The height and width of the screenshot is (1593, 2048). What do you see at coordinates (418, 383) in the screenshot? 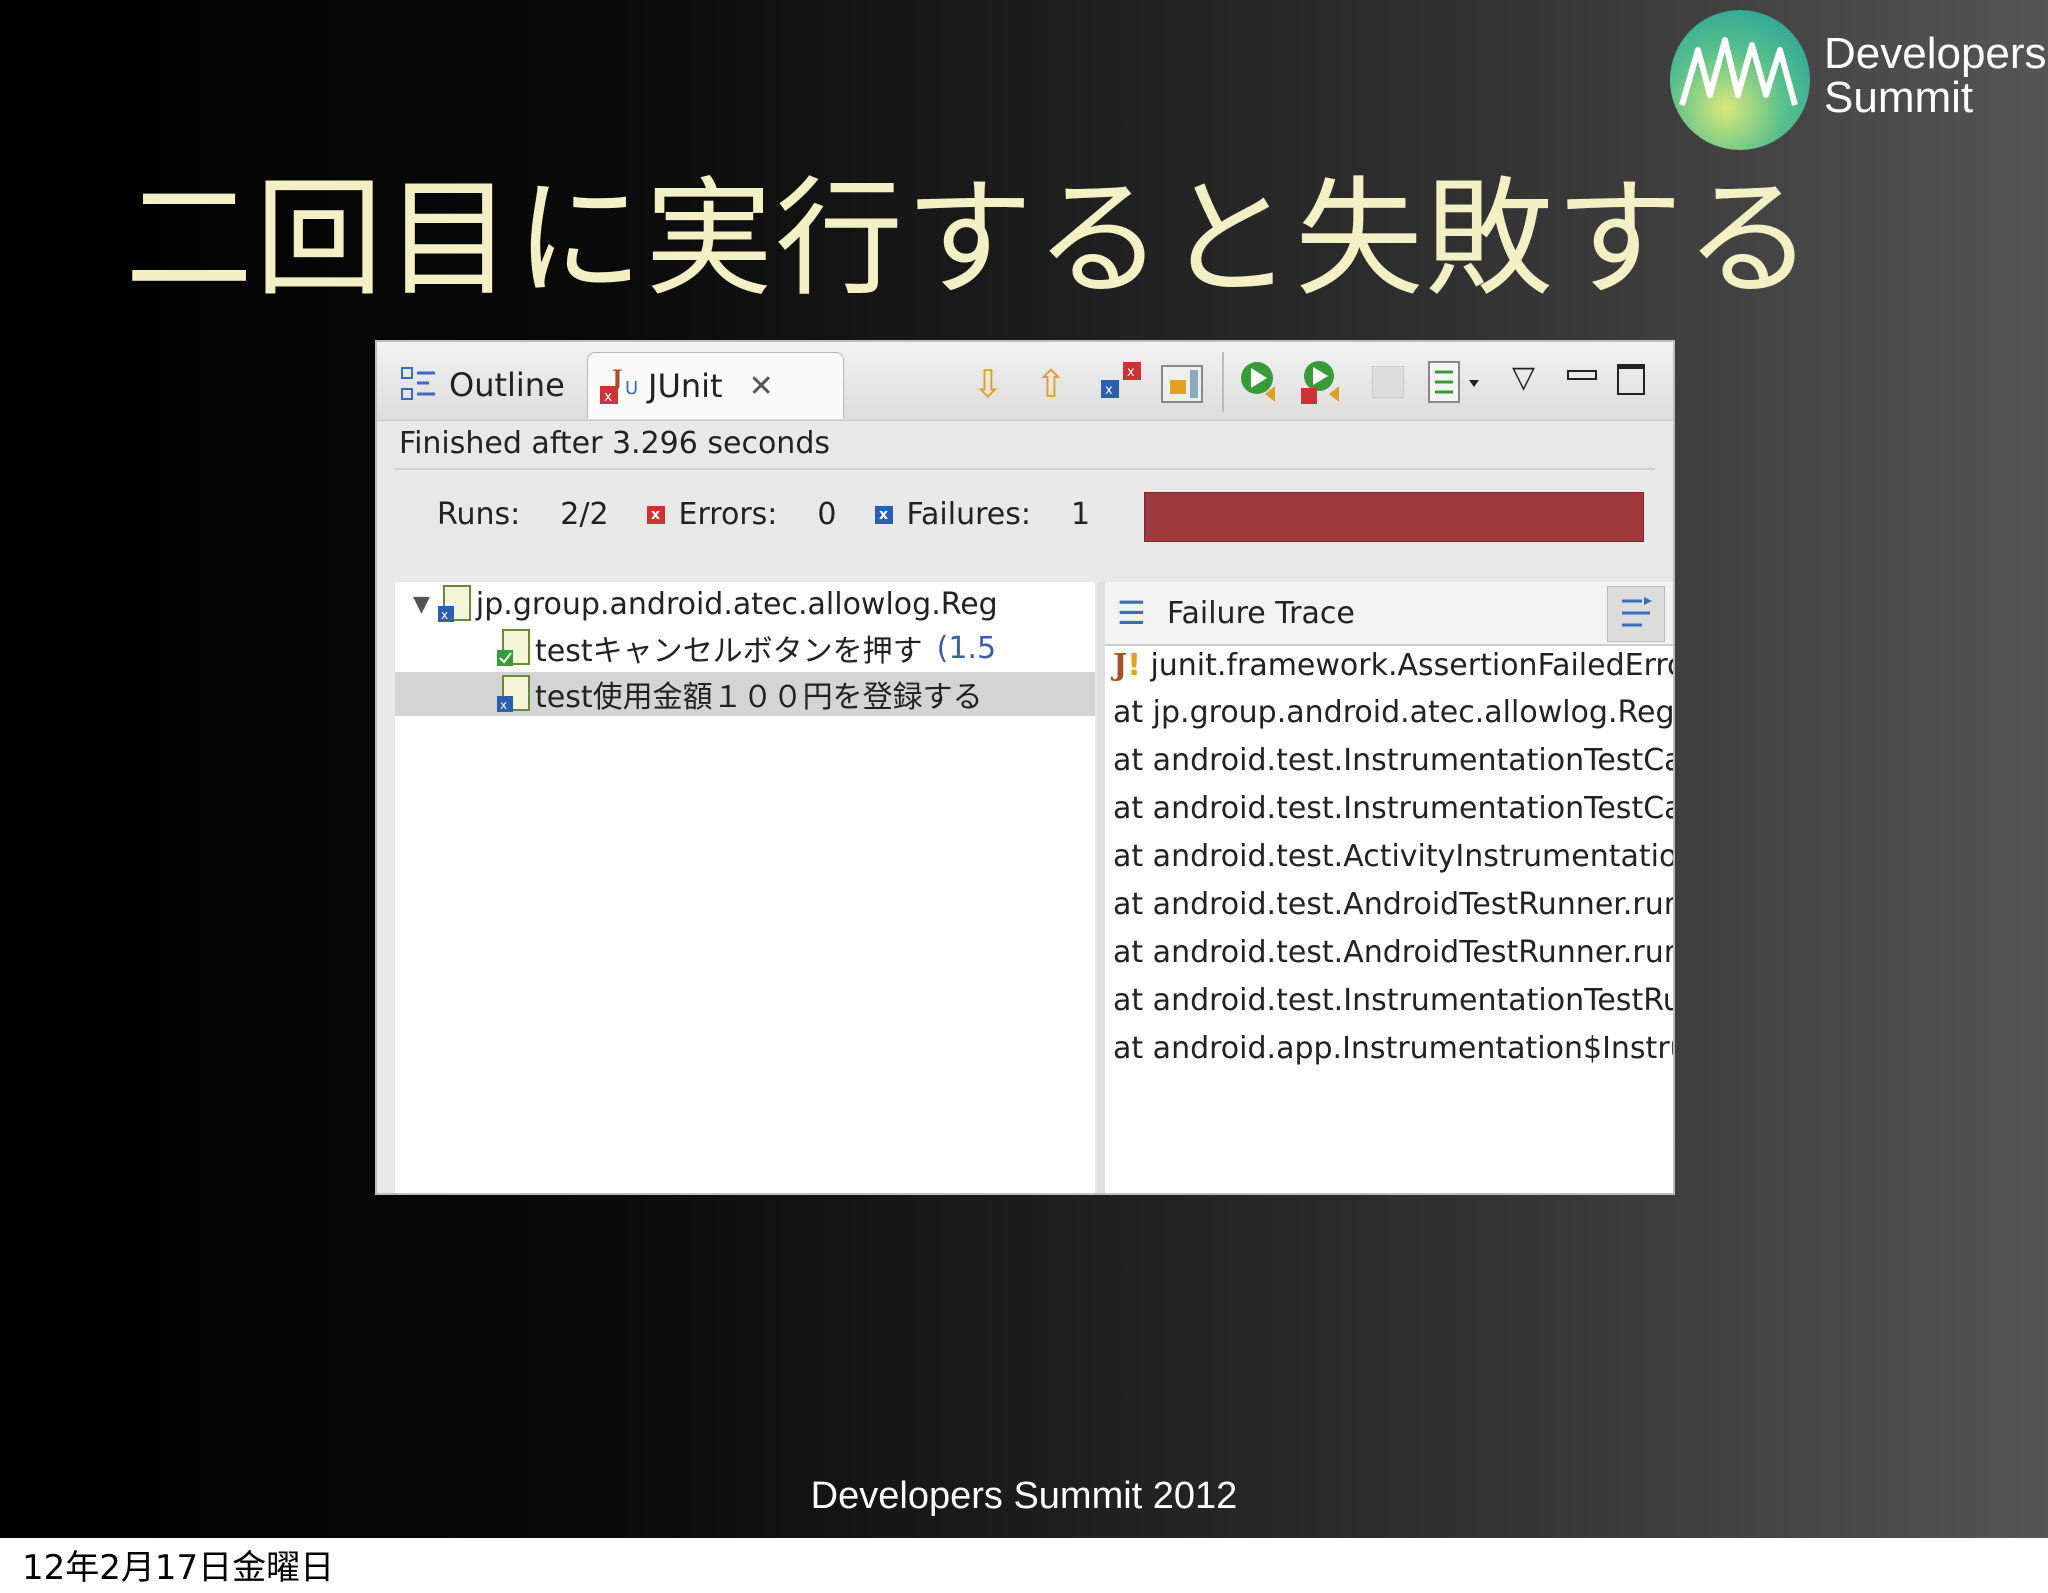
I see `outline-icon` at bounding box center [418, 383].